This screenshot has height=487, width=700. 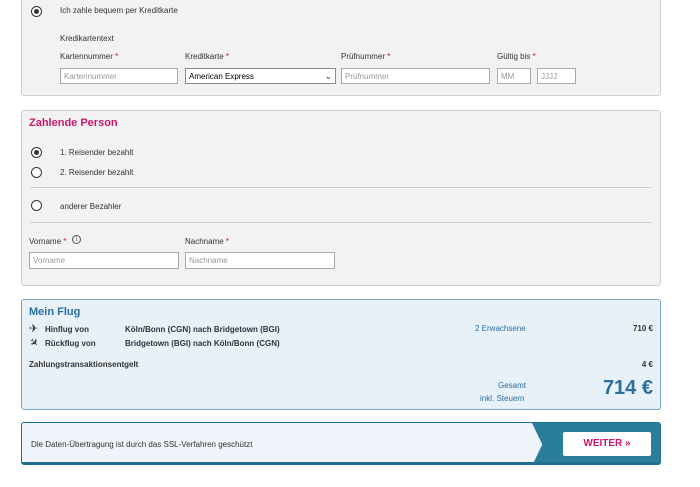 I want to click on outbound-label: Hinflug von, so click(x=67, y=329).